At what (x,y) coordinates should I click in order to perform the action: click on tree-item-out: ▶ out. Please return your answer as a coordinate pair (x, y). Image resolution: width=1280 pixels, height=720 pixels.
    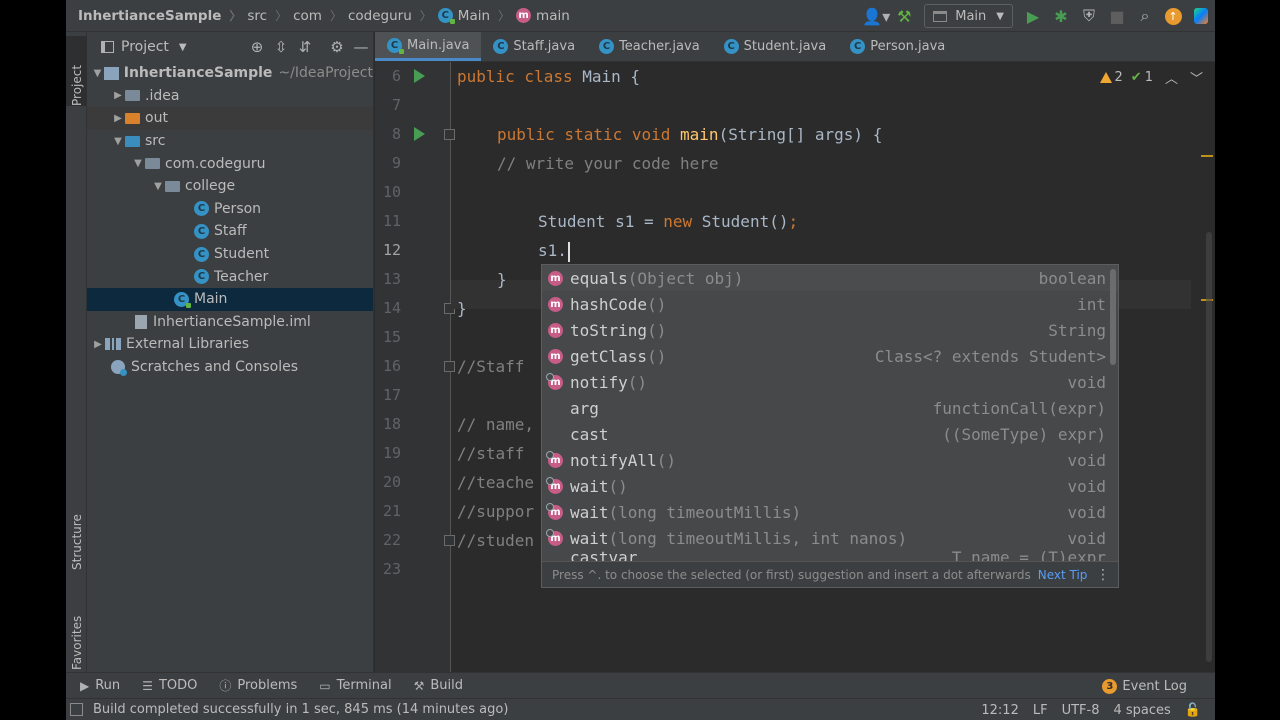
    Looking at the image, I should click on (230, 118).